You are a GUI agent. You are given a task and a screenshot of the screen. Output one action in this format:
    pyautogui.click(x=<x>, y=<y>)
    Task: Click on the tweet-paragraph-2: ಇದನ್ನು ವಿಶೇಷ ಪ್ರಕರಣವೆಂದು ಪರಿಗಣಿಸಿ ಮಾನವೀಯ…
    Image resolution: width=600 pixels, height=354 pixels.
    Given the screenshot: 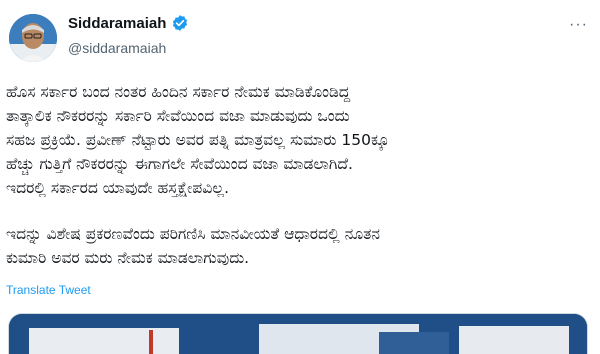 What is the action you would take?
    pyautogui.click(x=193, y=246)
    